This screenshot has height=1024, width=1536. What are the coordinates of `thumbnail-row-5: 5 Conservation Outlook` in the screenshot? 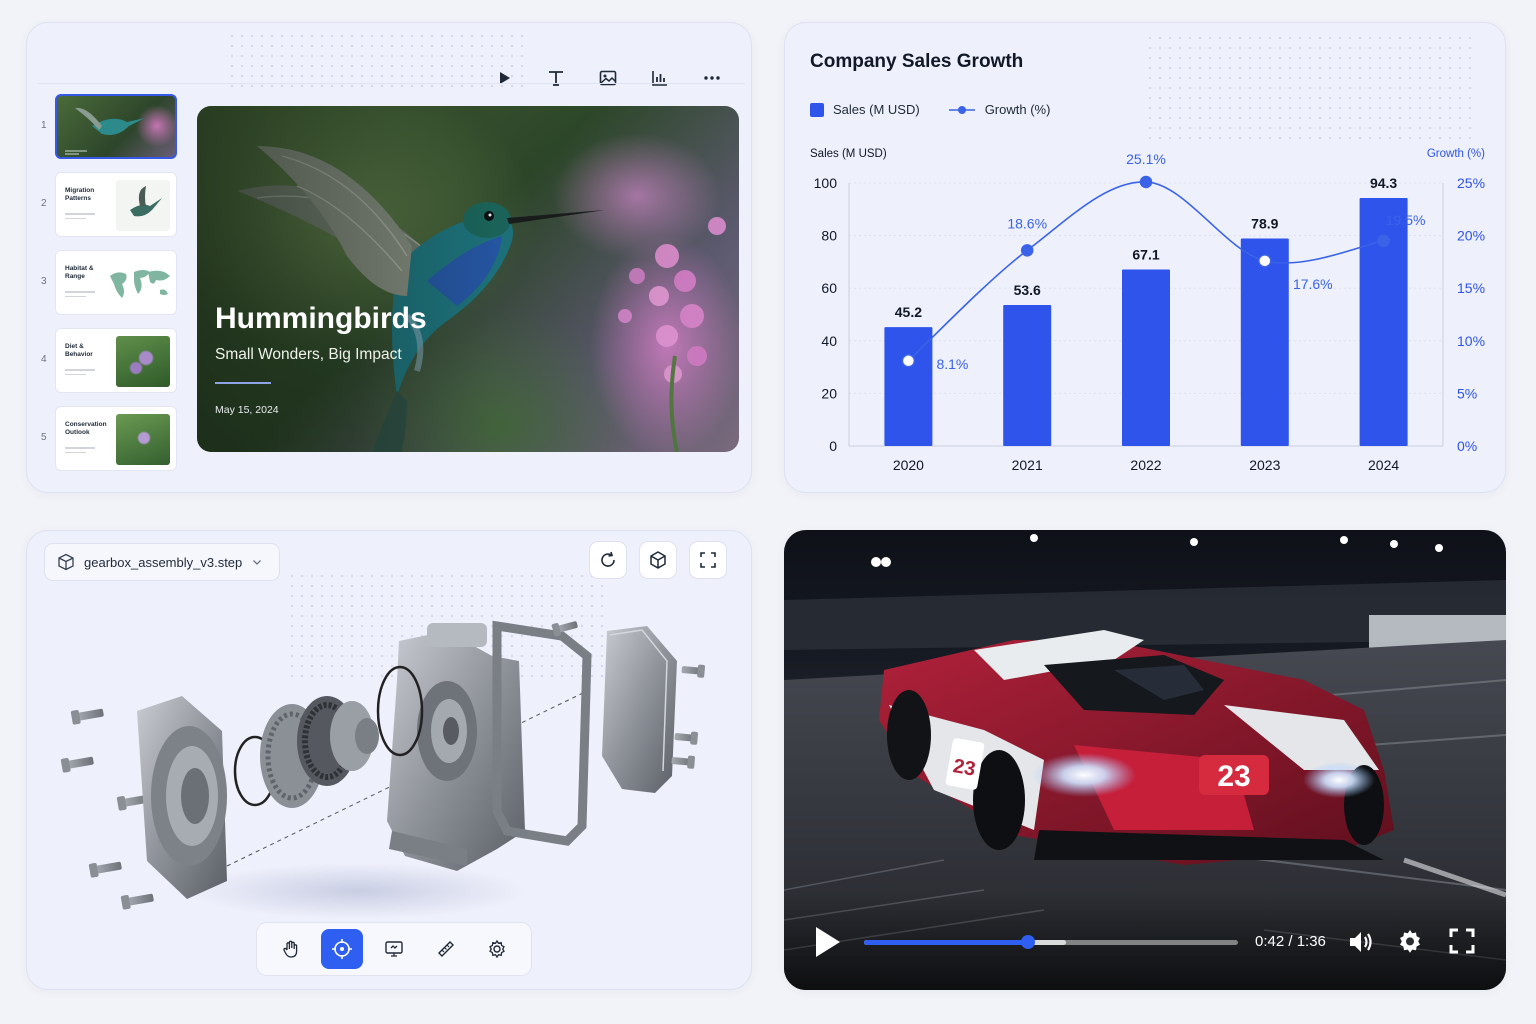 It's located at (107, 438).